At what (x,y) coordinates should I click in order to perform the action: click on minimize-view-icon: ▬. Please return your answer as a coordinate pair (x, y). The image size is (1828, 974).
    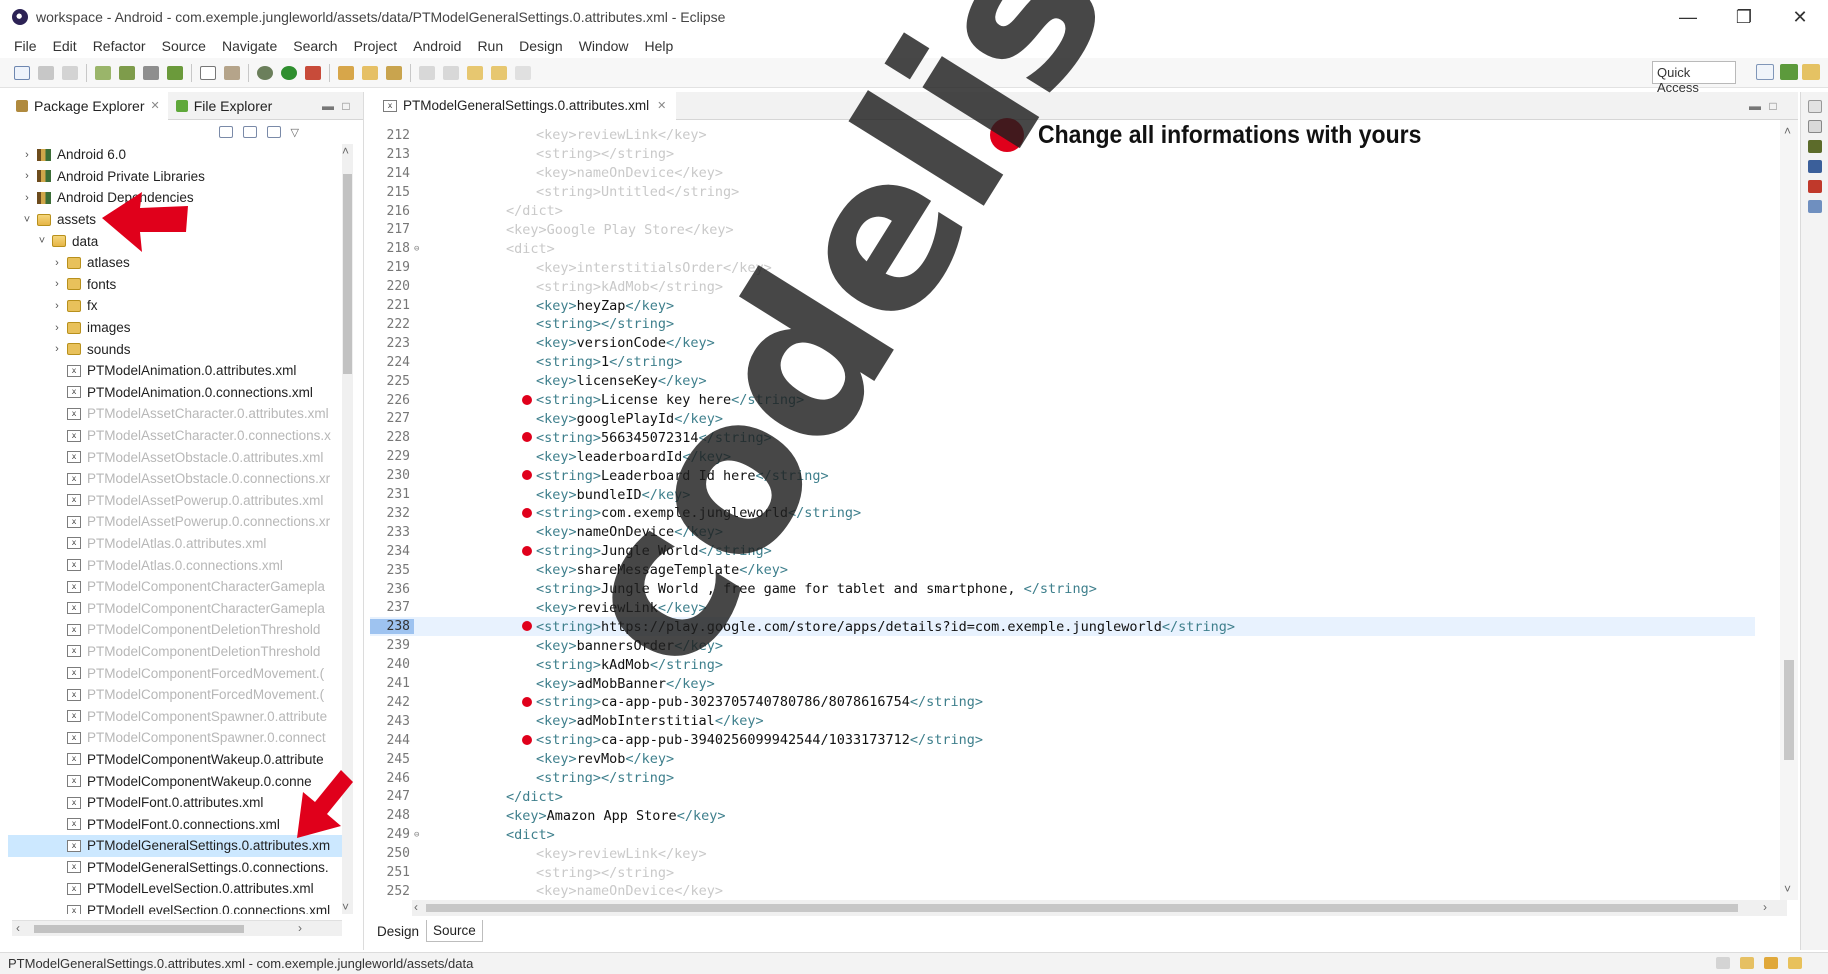
    Looking at the image, I should click on (328, 106).